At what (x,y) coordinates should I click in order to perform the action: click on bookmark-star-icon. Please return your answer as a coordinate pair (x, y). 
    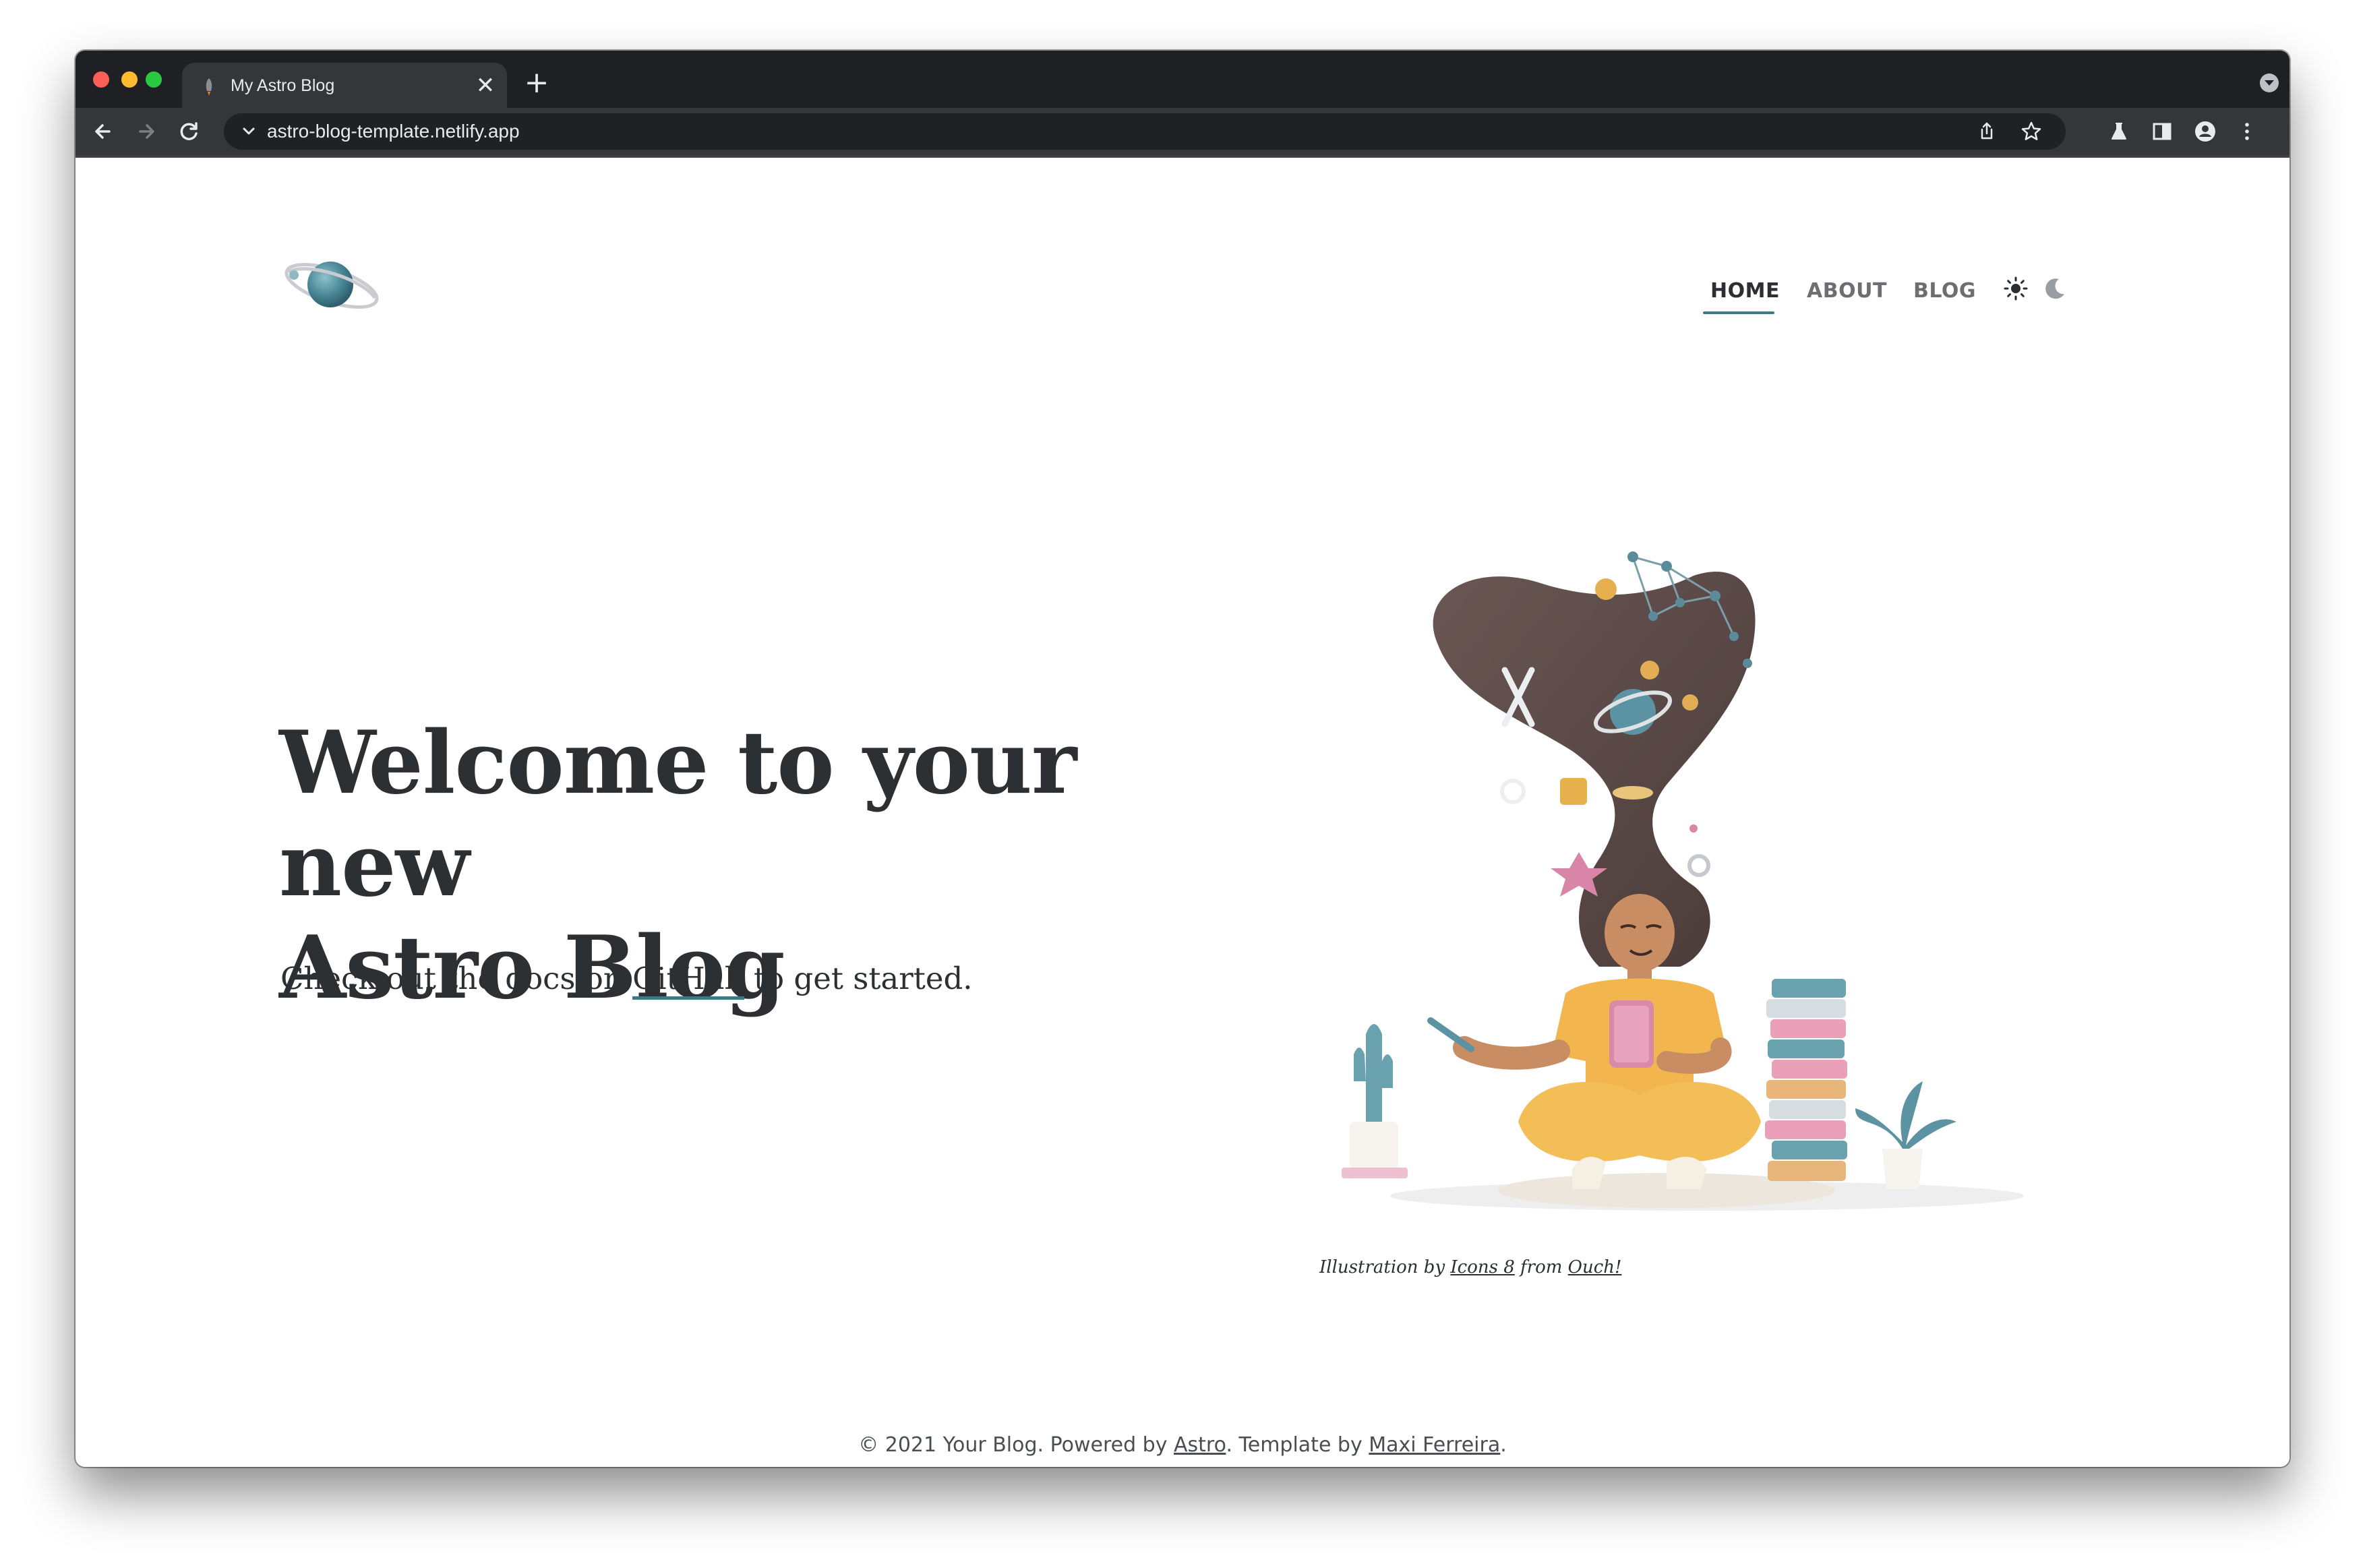
    Looking at the image, I should click on (2032, 131).